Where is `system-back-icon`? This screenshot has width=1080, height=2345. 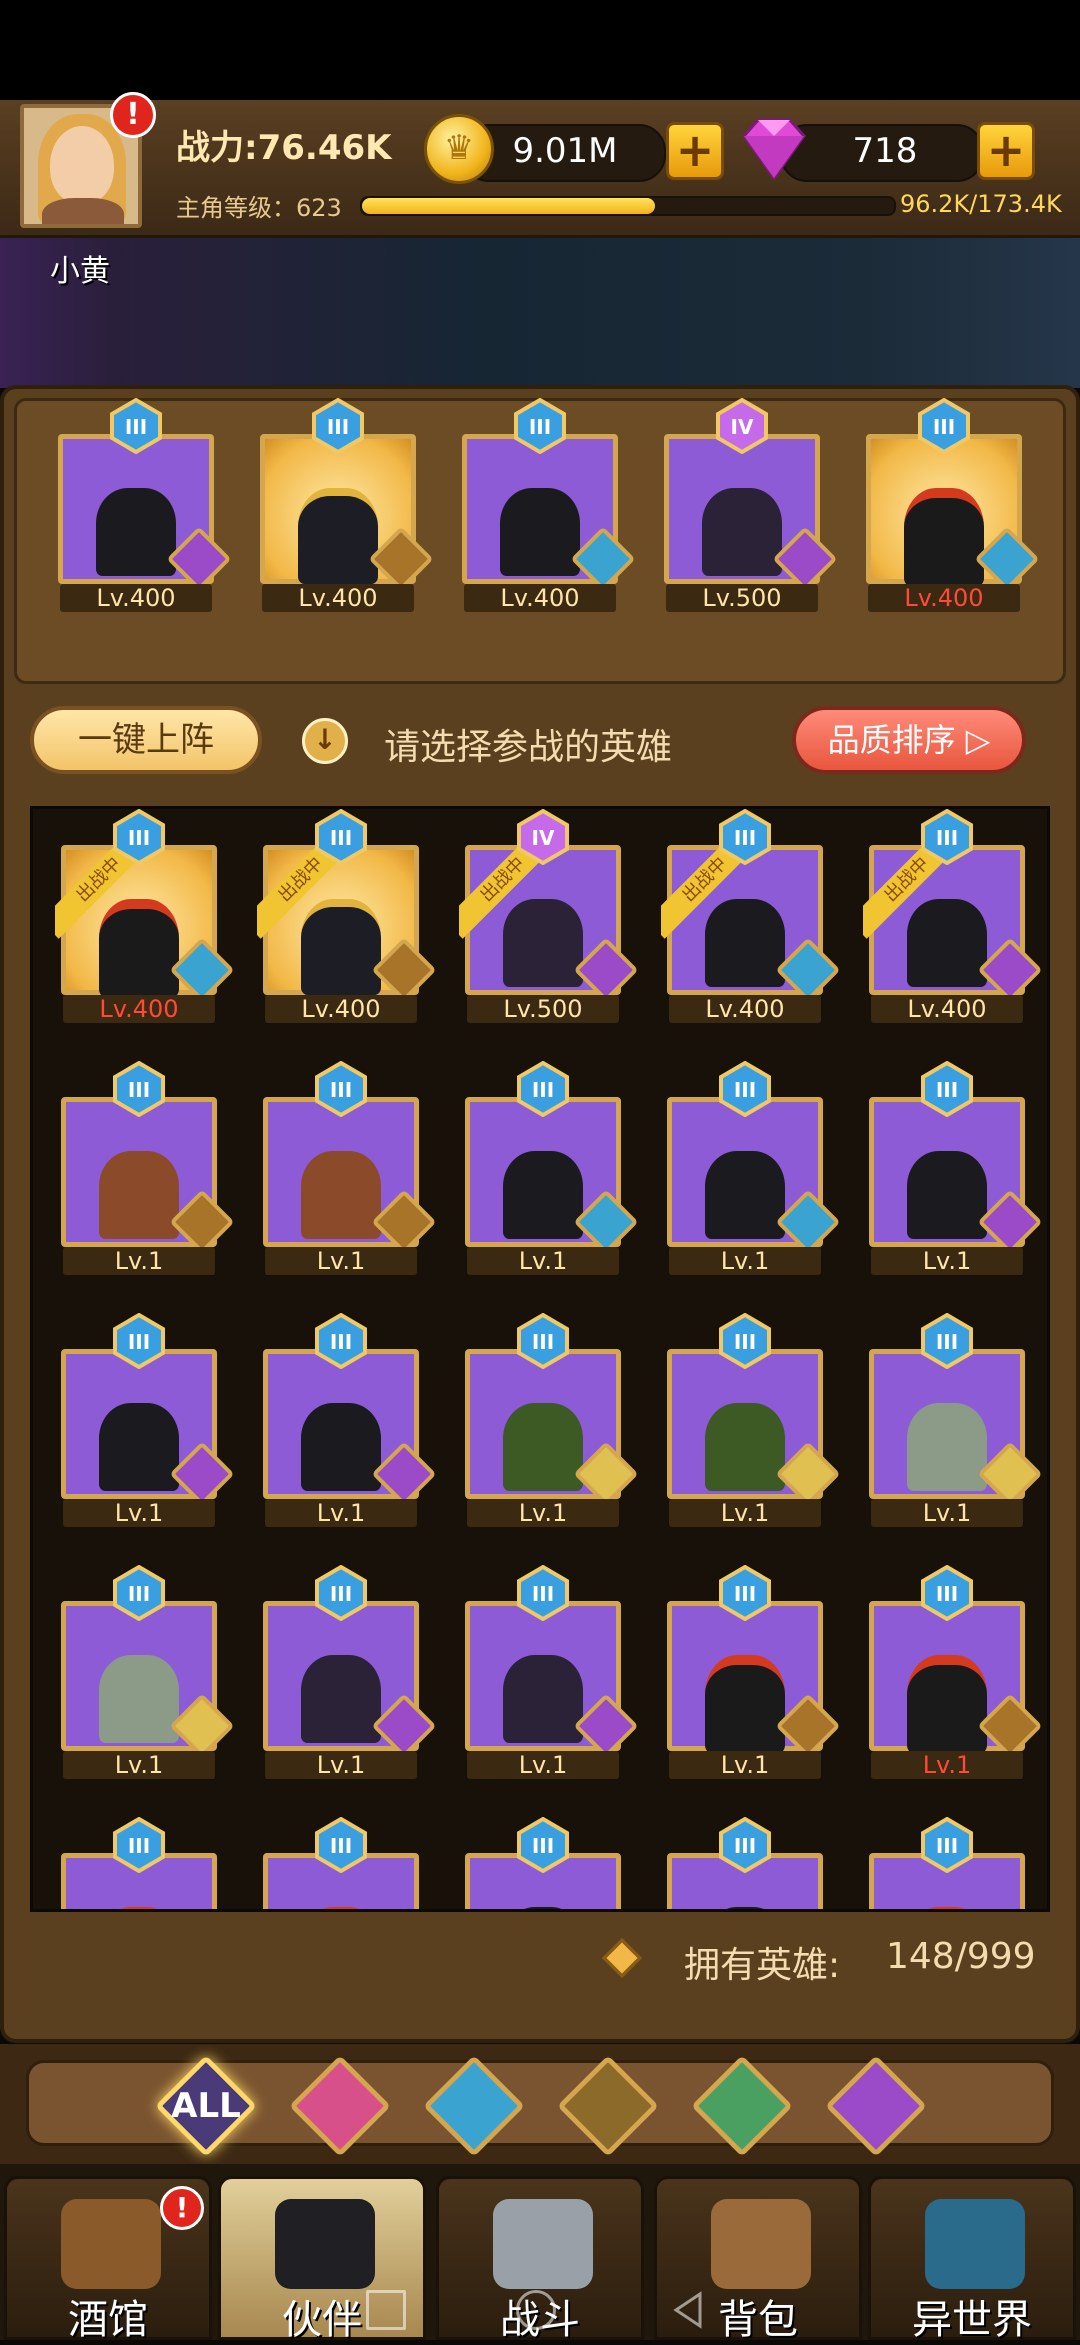 system-back-icon is located at coordinates (688, 2310).